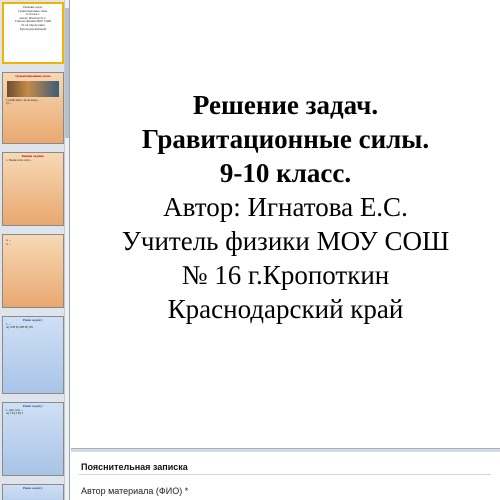 The image size is (500, 500). What do you see at coordinates (33, 355) in the screenshot?
I see `slide-thumbnail-5: Реши задачу: 1. ... А) 10Н Б) 20Н В) 5Н` at bounding box center [33, 355].